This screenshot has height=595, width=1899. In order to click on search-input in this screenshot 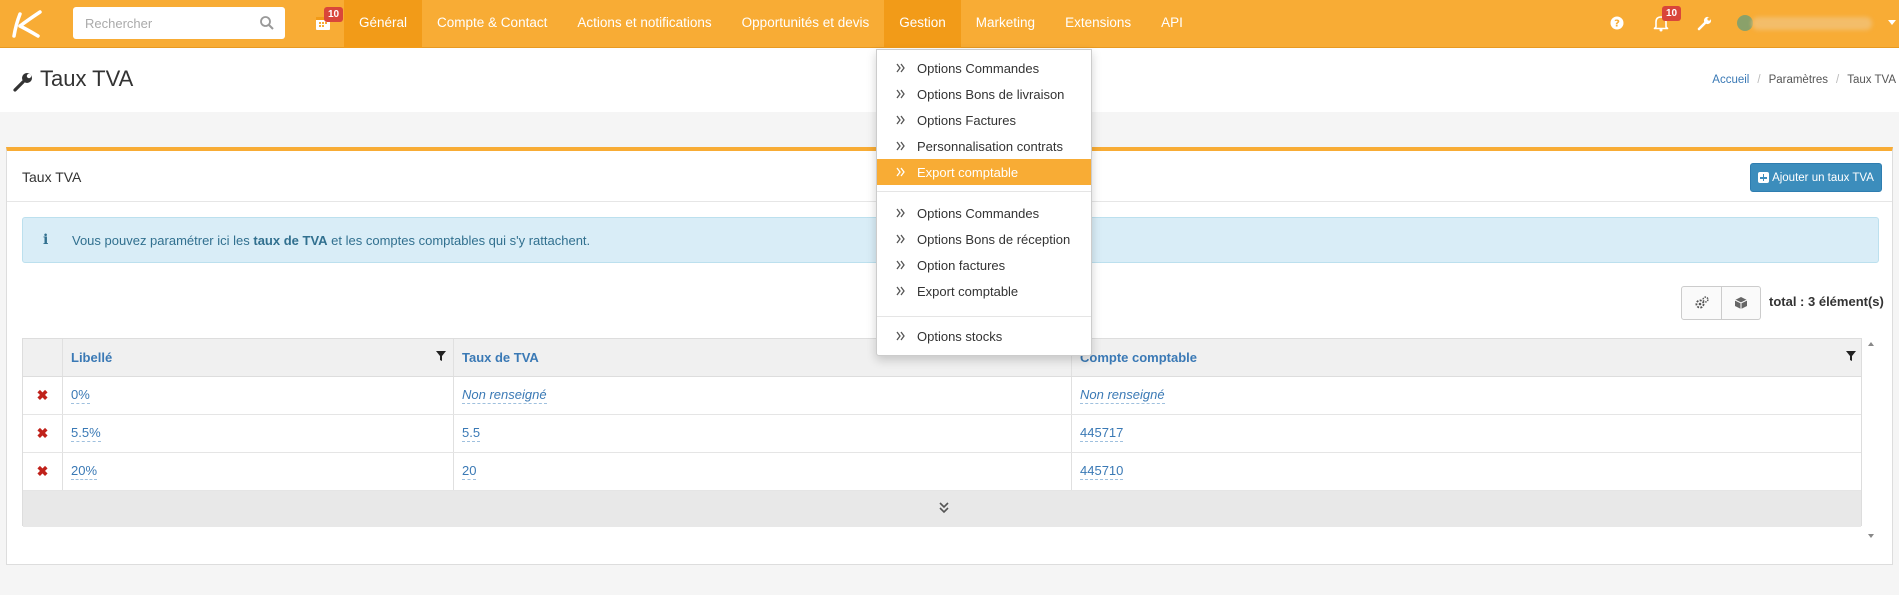, I will do `click(160, 23)`.